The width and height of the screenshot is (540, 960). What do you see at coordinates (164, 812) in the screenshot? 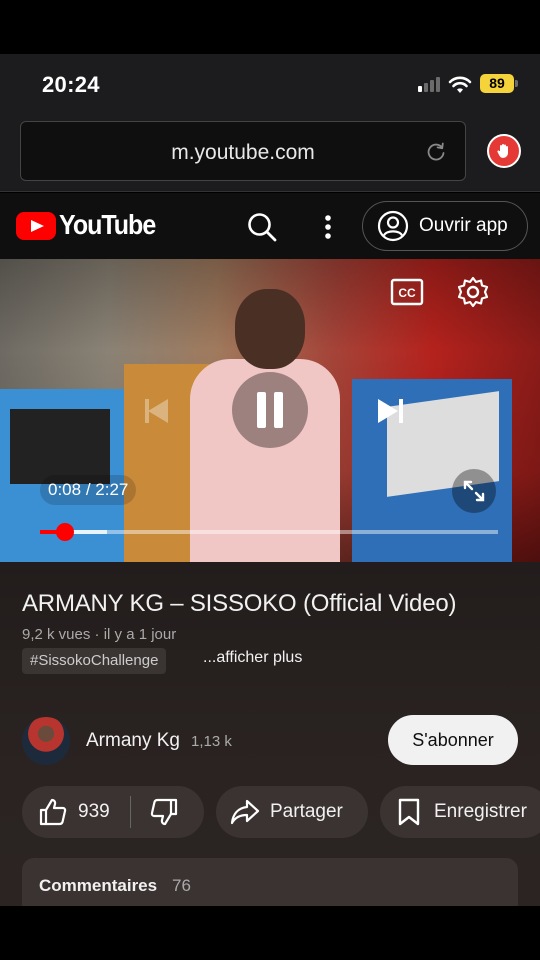
I see `thumbs-down-icon` at bounding box center [164, 812].